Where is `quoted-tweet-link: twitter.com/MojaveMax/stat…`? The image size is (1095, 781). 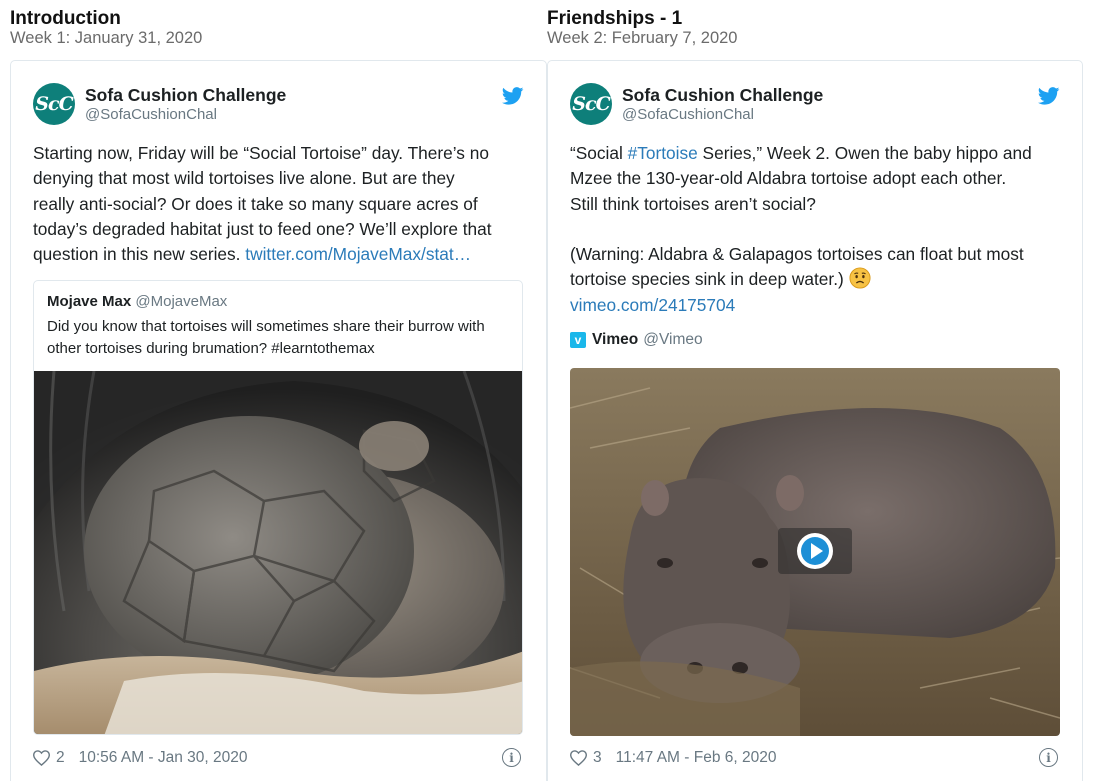
quoted-tweet-link: twitter.com/MojaveMax/stat… is located at coordinates (358, 254).